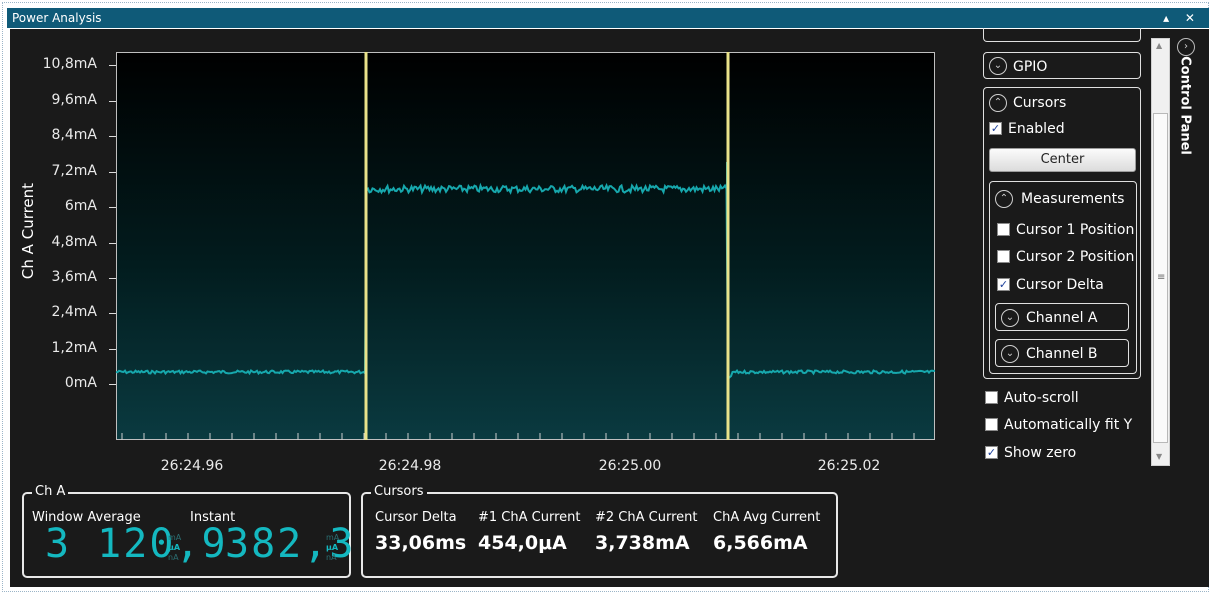 Image resolution: width=1213 pixels, height=596 pixels. I want to click on scroll-up-arrow-icon: ▲, so click(1159, 45).